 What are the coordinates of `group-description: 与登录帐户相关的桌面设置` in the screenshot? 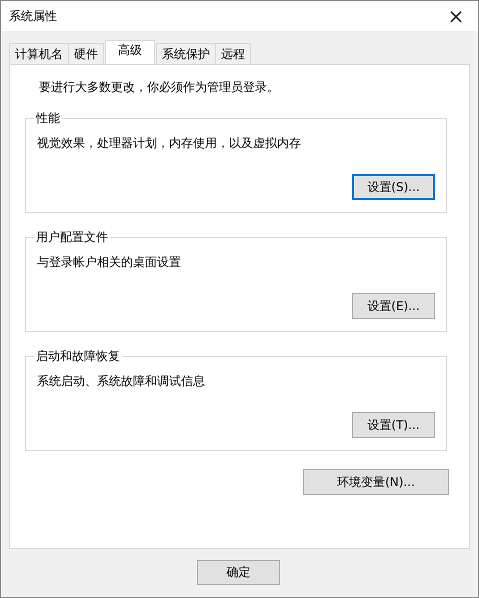 It's located at (109, 262).